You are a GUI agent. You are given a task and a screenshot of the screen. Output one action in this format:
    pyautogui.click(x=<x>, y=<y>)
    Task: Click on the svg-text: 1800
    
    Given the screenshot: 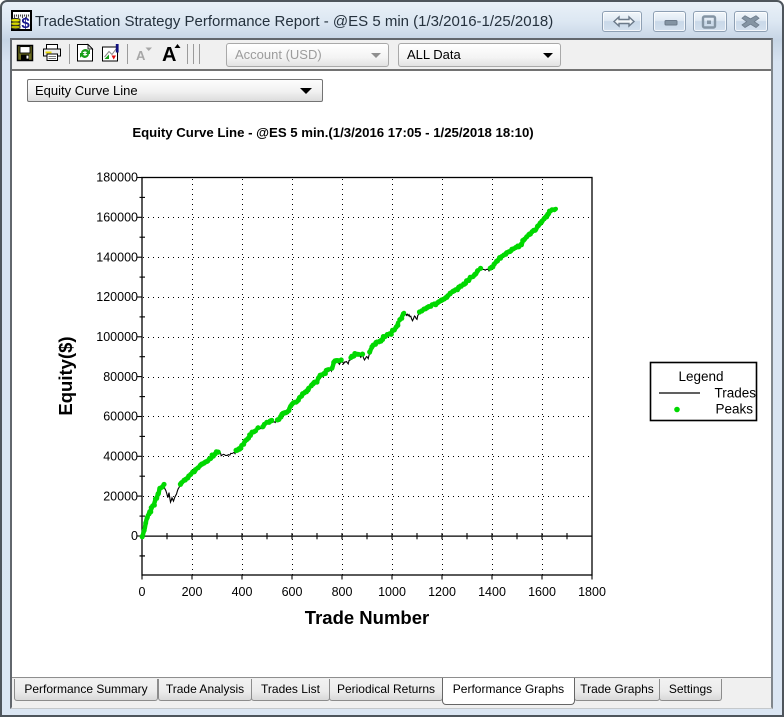 What is the action you would take?
    pyautogui.click(x=592, y=592)
    